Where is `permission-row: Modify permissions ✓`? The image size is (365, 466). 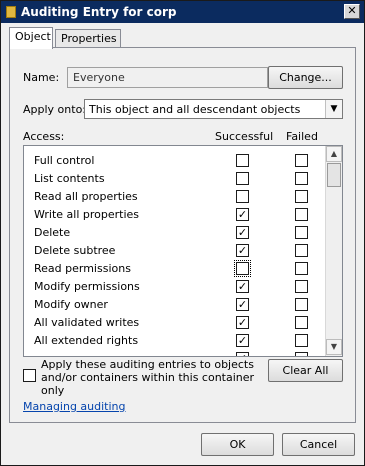 permission-row: Modify permissions ✓ is located at coordinates (174, 287).